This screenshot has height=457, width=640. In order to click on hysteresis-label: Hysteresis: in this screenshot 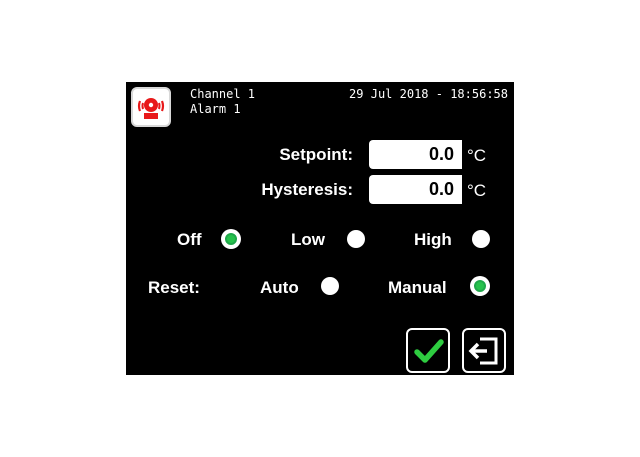, I will do `click(307, 189)`.